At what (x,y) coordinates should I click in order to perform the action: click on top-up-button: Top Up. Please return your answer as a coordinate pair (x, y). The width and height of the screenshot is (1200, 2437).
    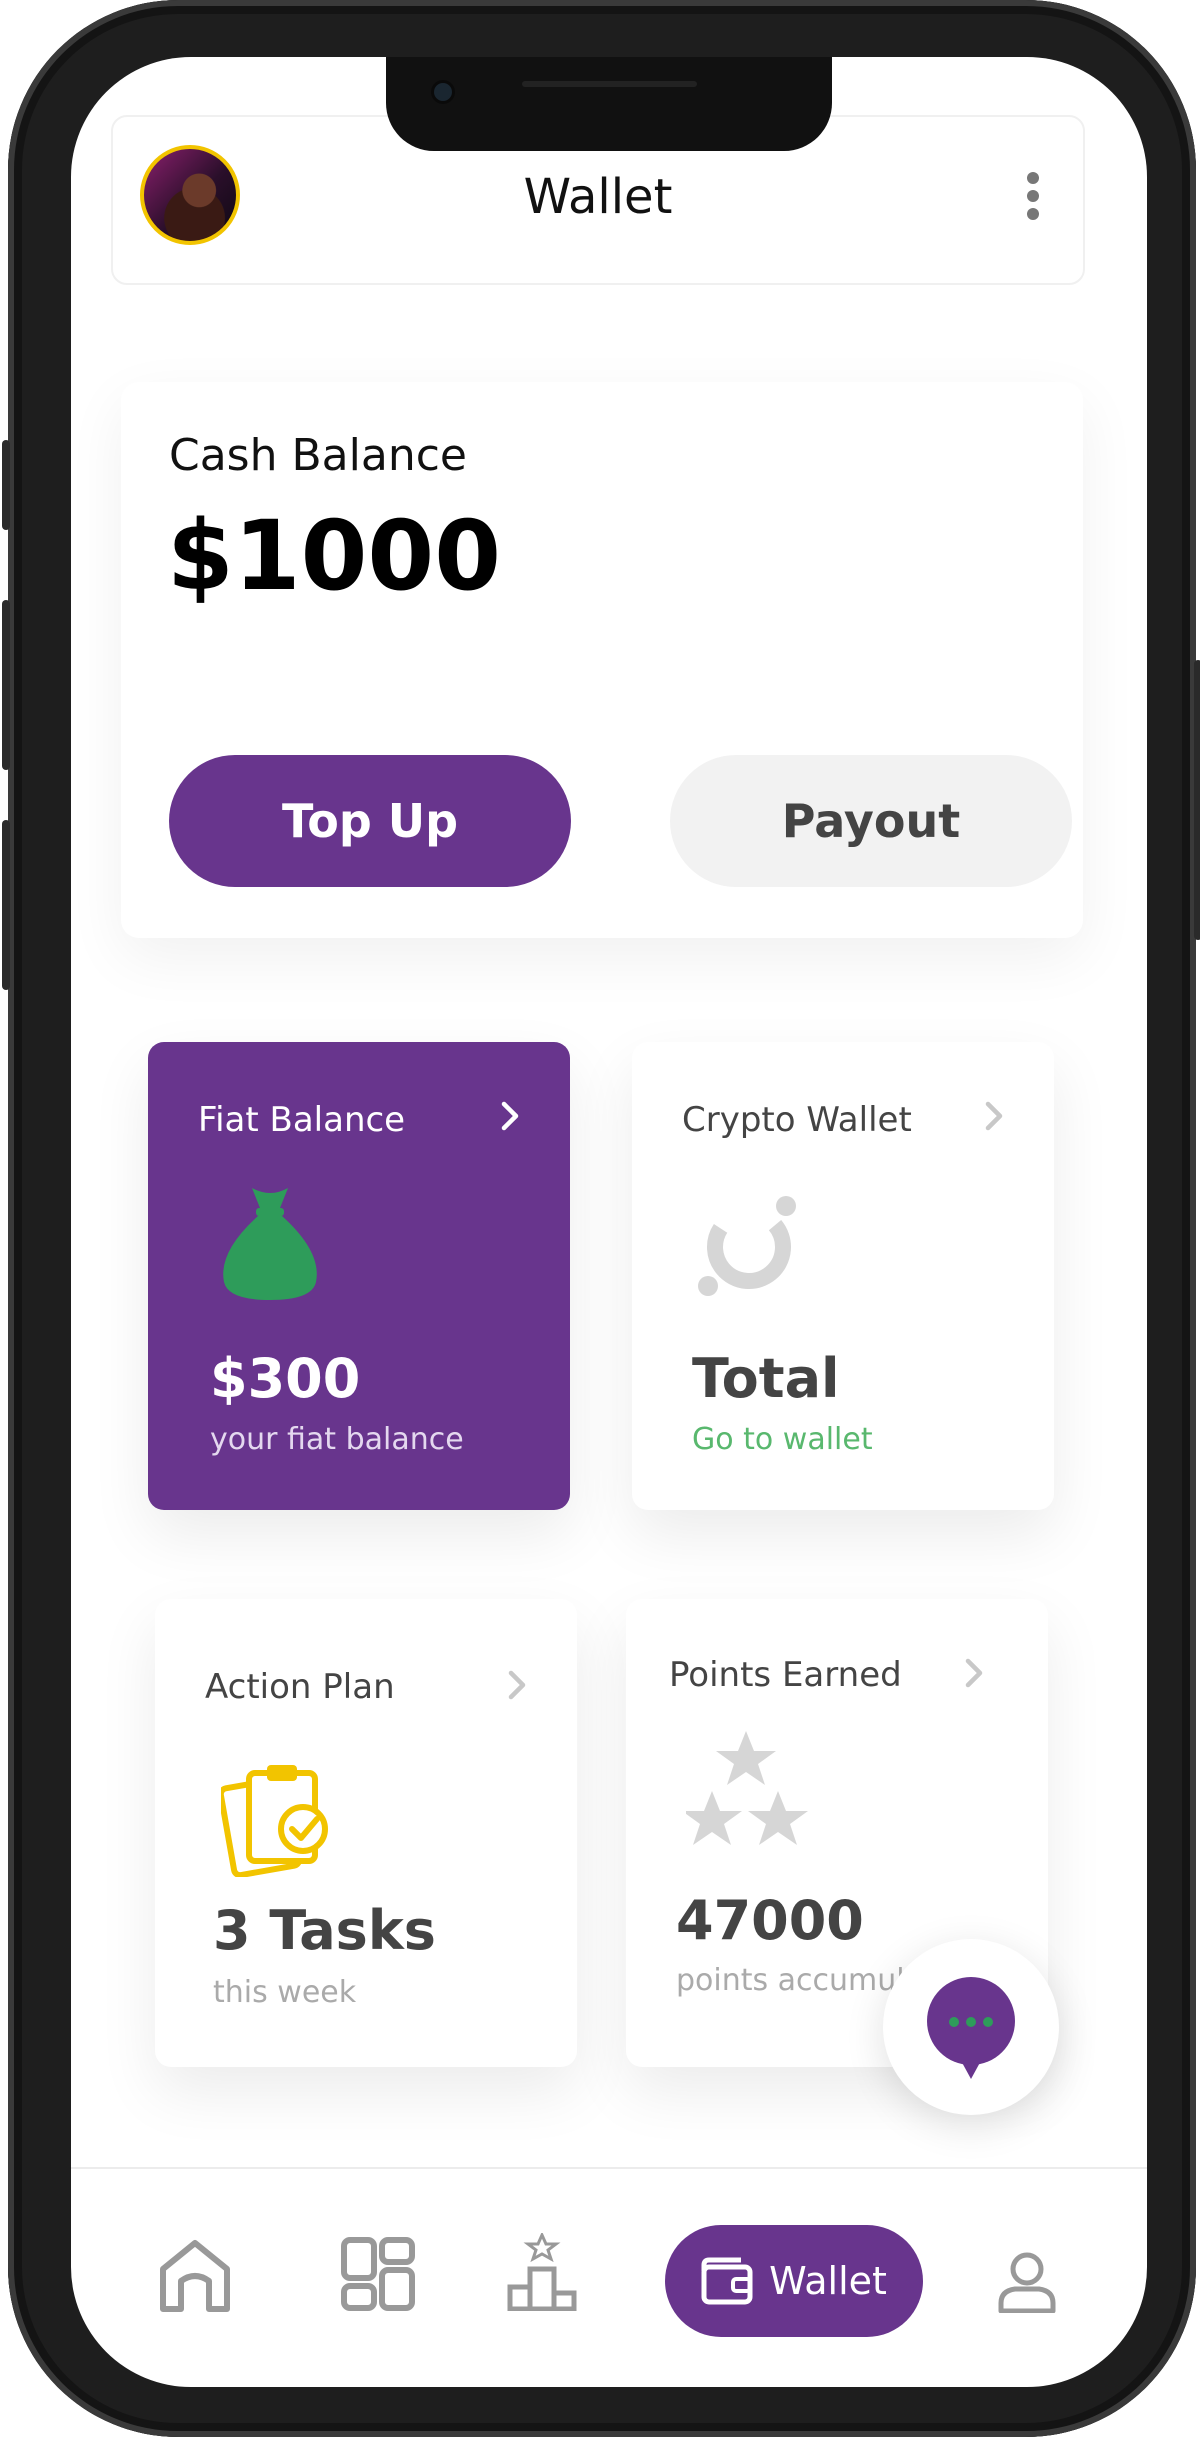
    Looking at the image, I should click on (370, 821).